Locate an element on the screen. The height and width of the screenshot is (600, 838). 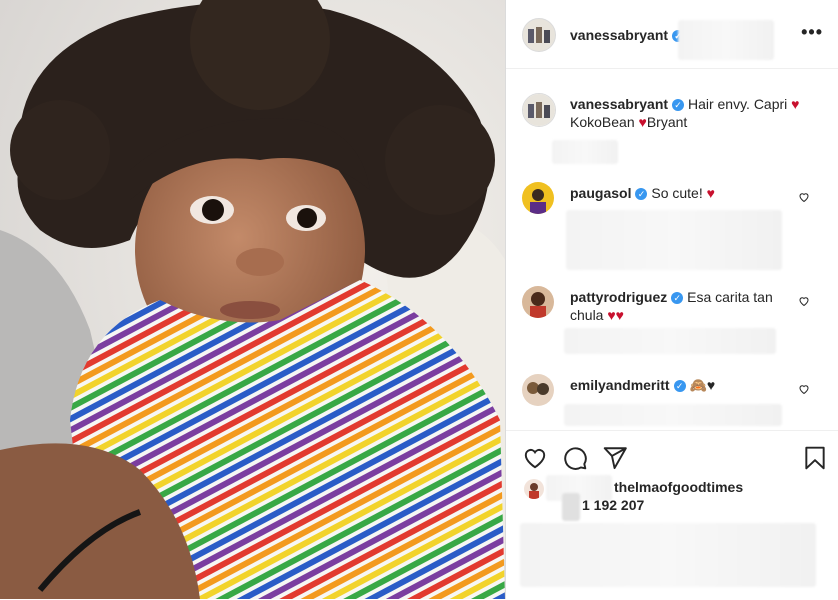
post-header: vanessabryant✓ ••• is located at coordinates (672, 34).